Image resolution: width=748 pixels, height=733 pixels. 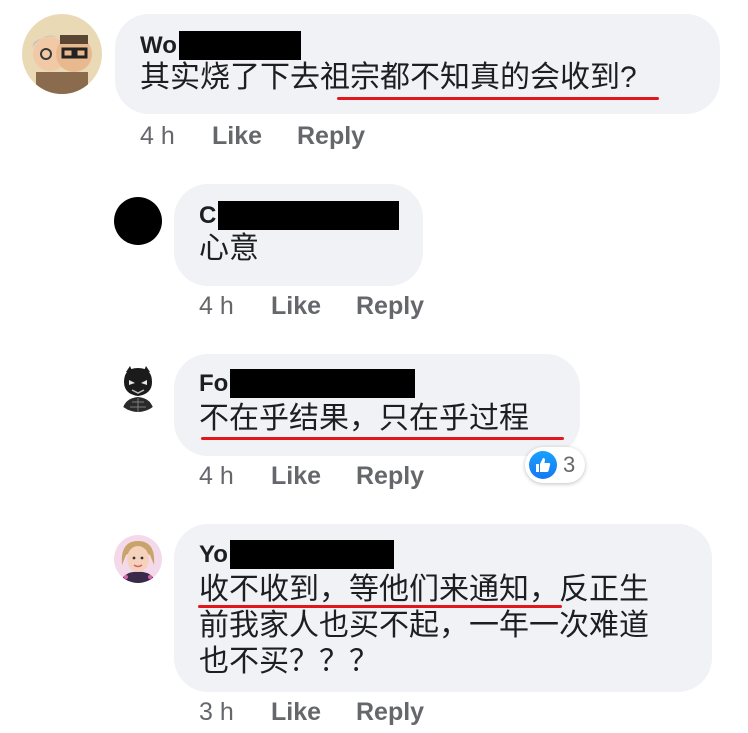 I want to click on avatar-couple, so click(x=62, y=54).